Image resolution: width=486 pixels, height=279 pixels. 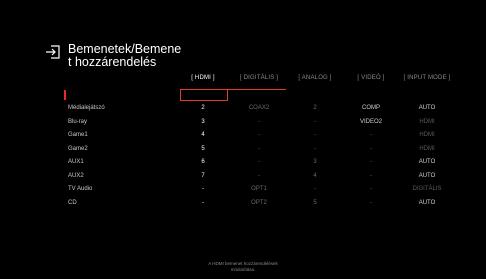 What do you see at coordinates (259, 78) in the screenshot?
I see `column-header-1: [ DIGITÁLIS ]` at bounding box center [259, 78].